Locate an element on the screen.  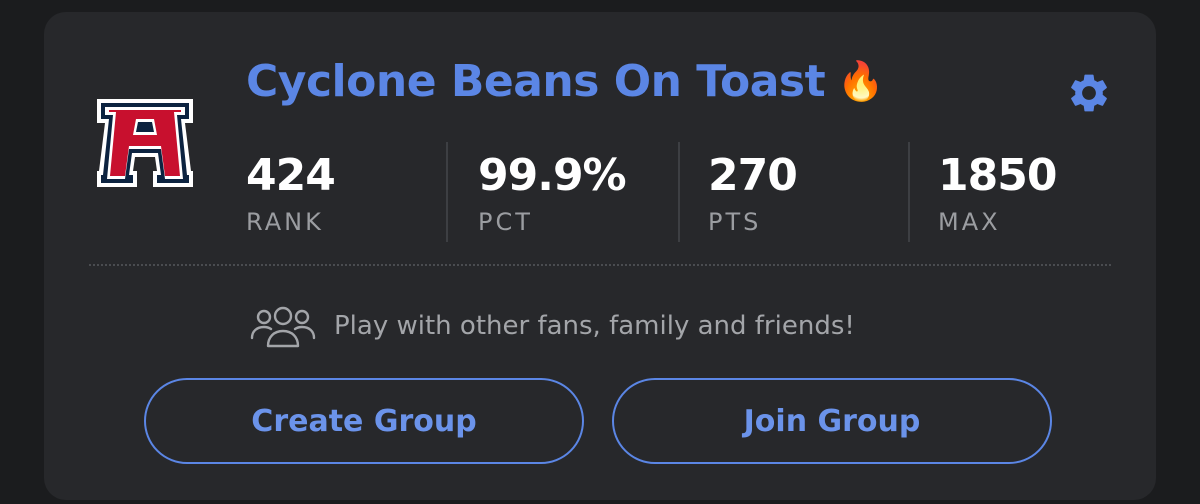
team-name-text: Cyclone Beans On Toast is located at coordinates (536, 81).